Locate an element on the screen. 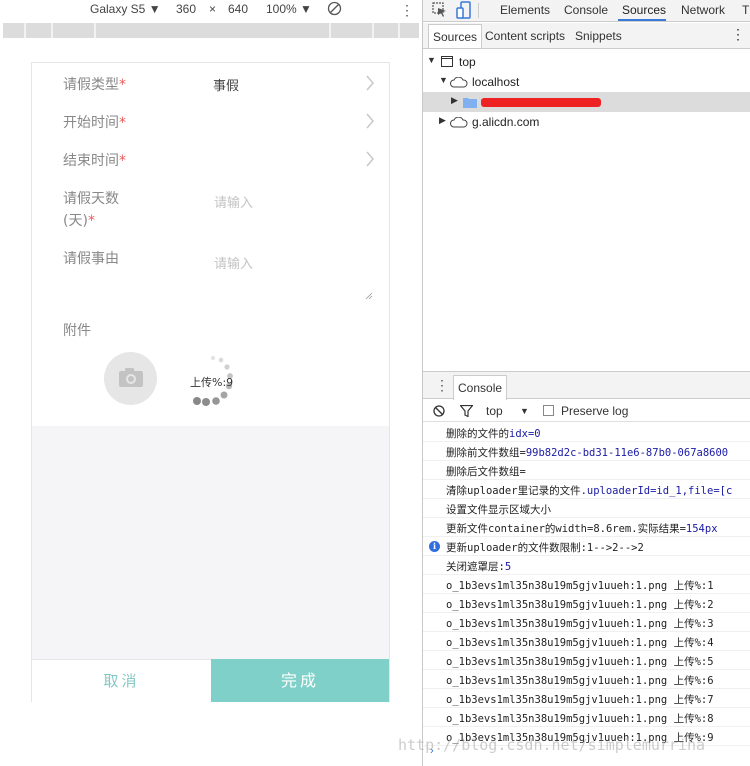 The width and height of the screenshot is (750, 766). leave-reason-label: 请假事由 is located at coordinates (91, 259).